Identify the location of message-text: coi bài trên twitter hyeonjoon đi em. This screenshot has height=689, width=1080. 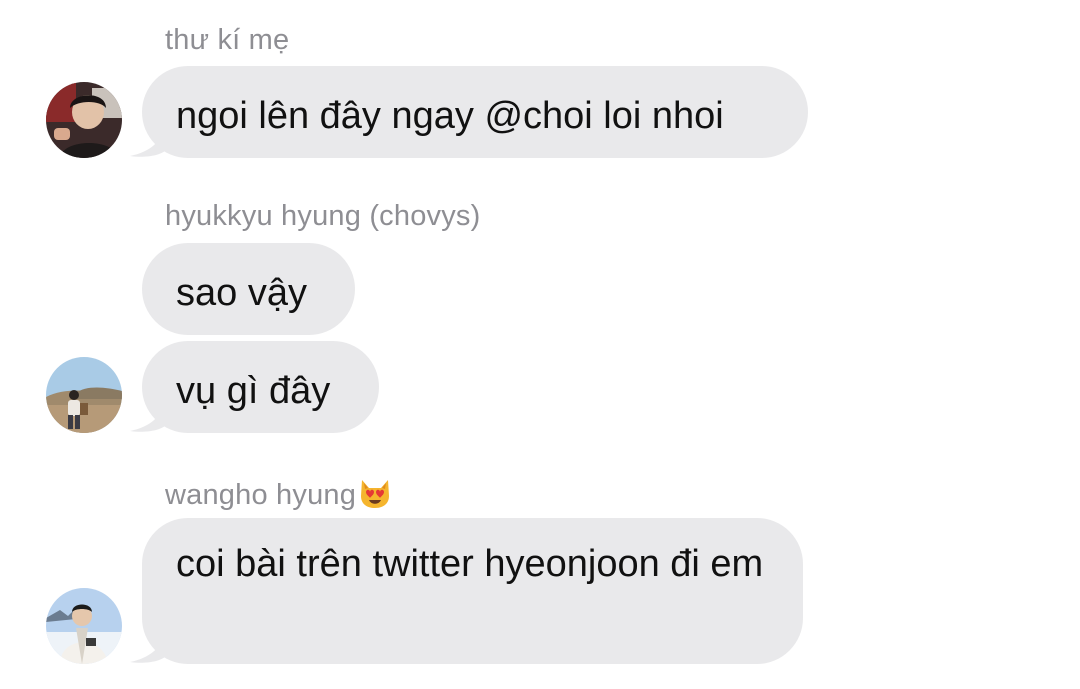
(470, 564).